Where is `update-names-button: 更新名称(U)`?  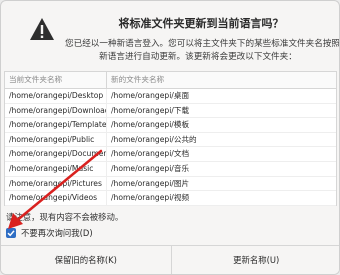 update-names-button: 更新名称(U) is located at coordinates (254, 260).